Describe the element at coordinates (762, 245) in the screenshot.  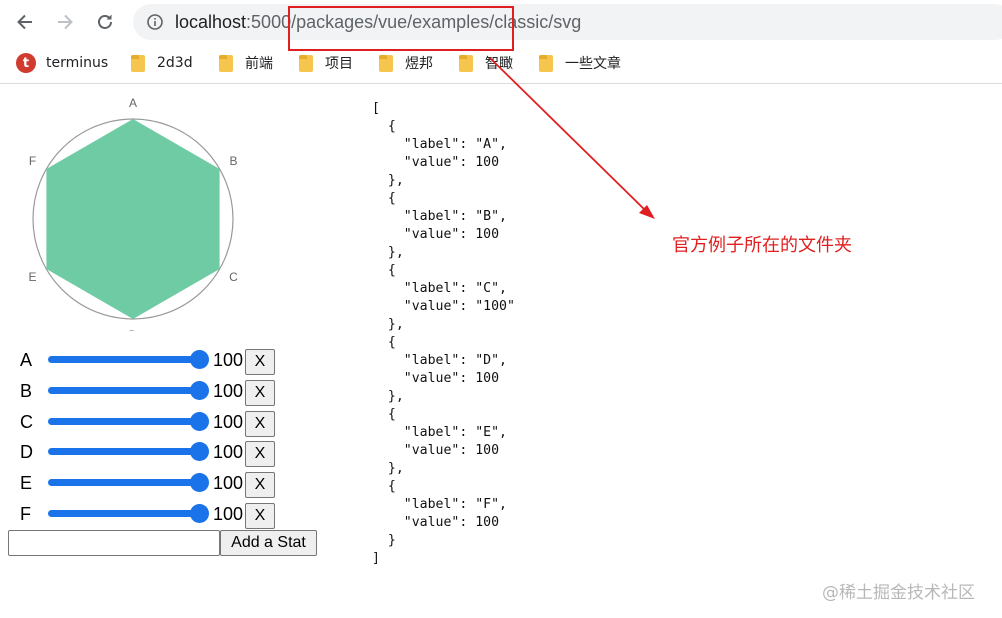
I see `annotation-text: 官方例子所在的文件夹` at that location.